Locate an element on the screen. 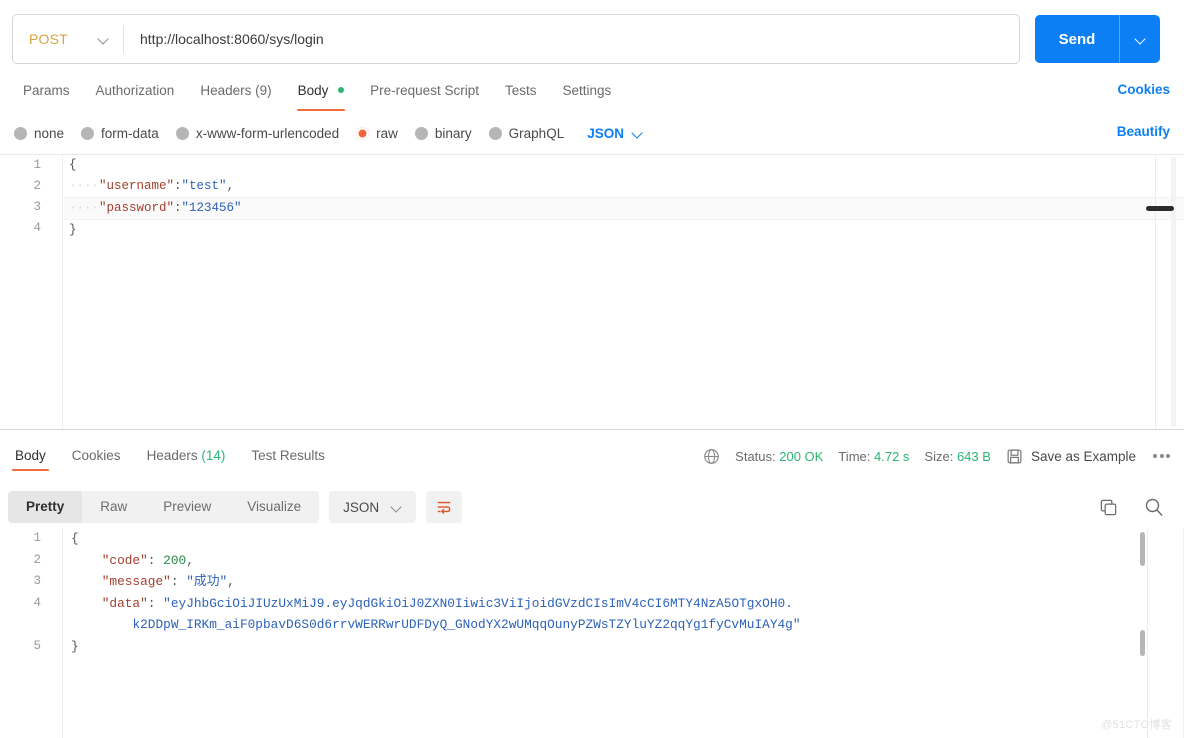  line-number: 2 is located at coordinates (37, 559).